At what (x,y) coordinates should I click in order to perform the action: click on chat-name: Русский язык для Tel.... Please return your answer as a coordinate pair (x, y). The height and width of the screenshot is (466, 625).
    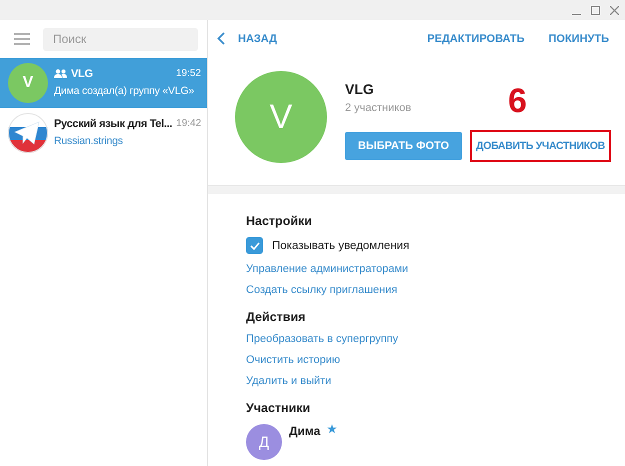
    Looking at the image, I should click on (113, 124).